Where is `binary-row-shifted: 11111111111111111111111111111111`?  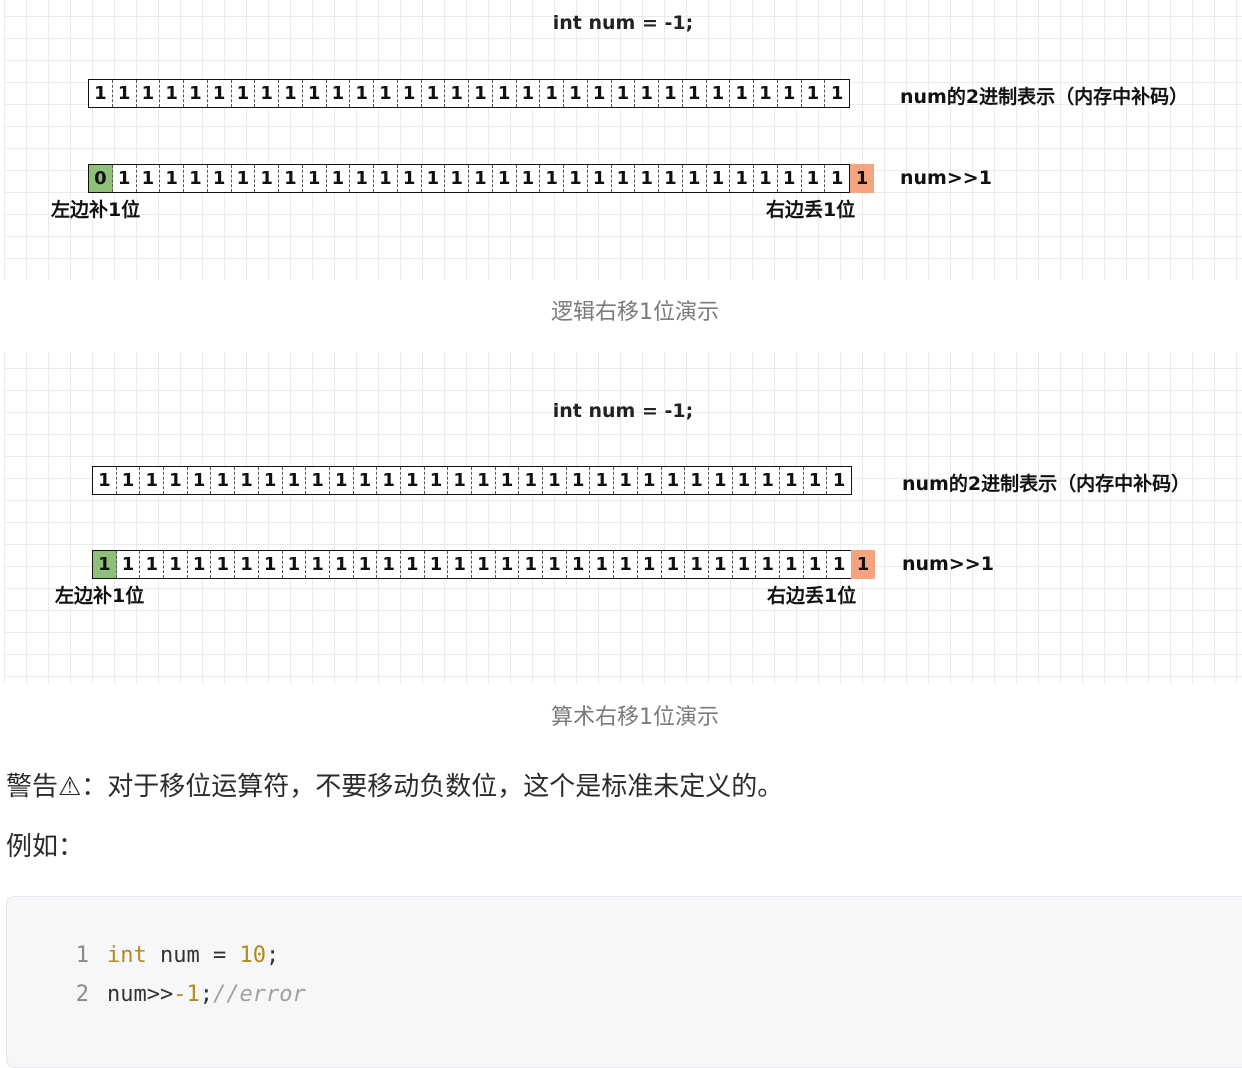 binary-row-shifted: 11111111111111111111111111111111 is located at coordinates (472, 564).